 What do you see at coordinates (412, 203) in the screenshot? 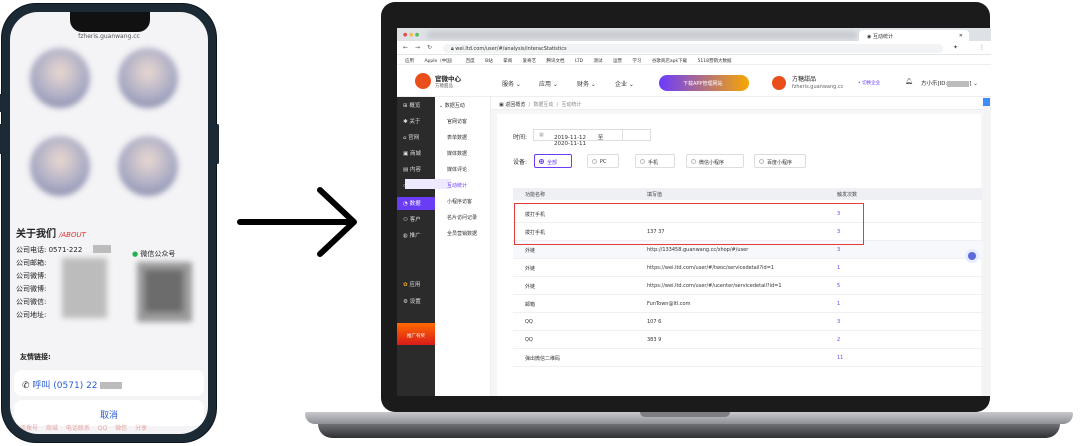
I see `sidebar-item-data: ◔ 数据` at bounding box center [412, 203].